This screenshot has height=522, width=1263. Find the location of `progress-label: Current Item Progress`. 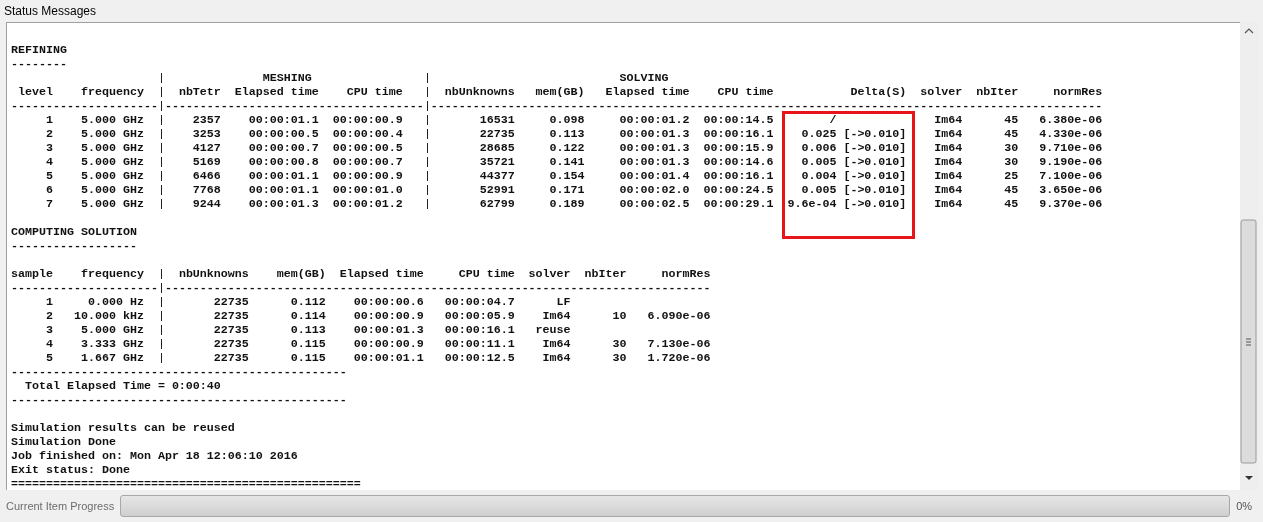

progress-label: Current Item Progress is located at coordinates (60, 506).